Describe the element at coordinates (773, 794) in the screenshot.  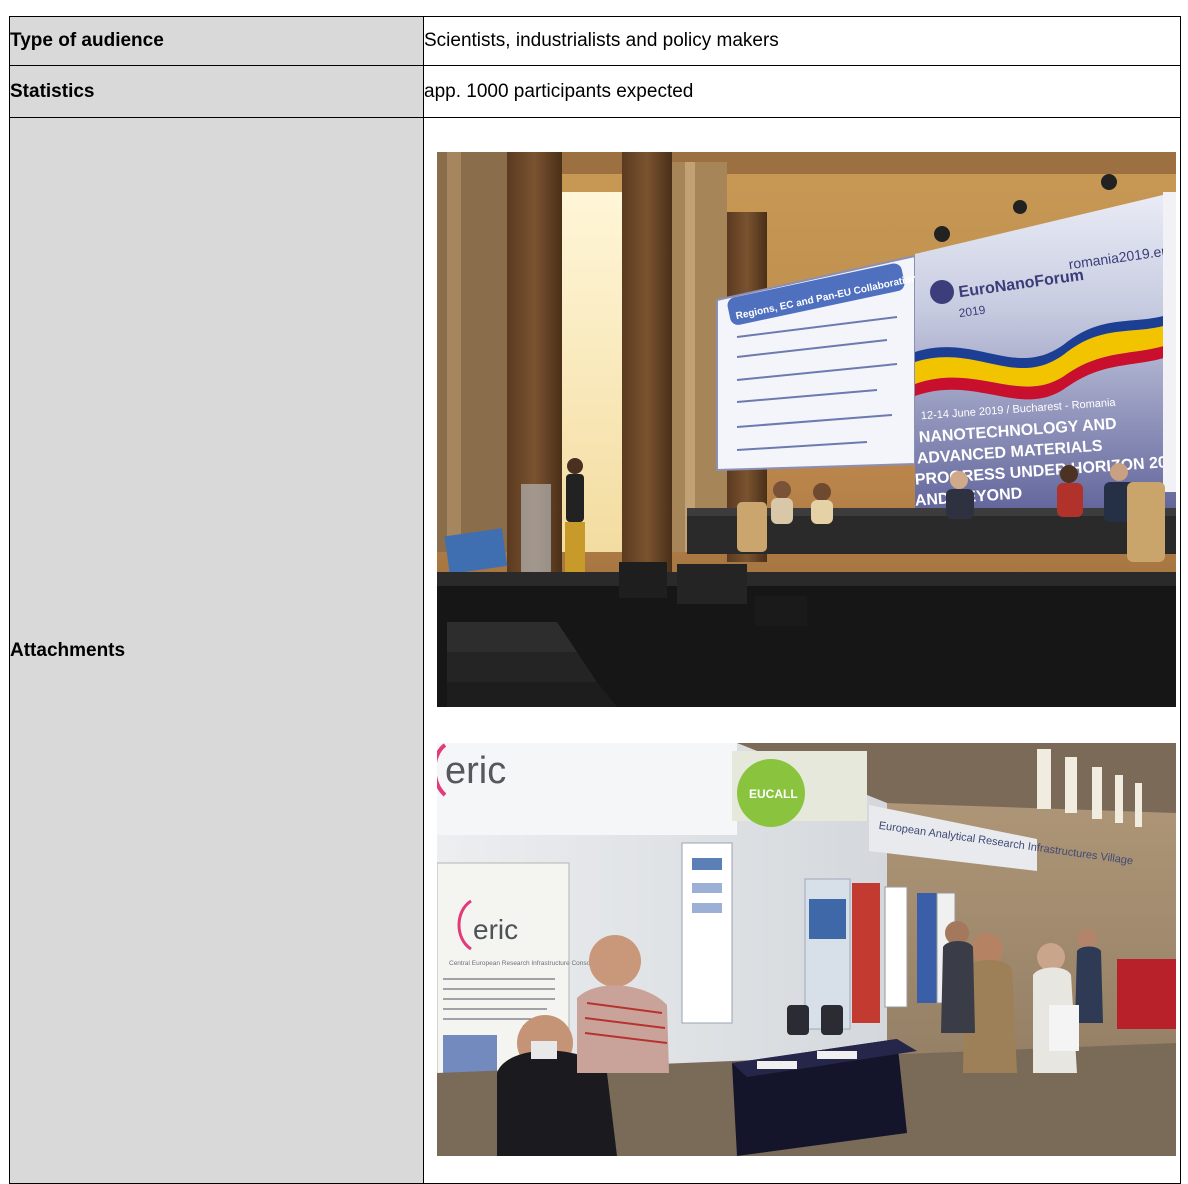
I see `eucall-logo: EUCALL` at that location.